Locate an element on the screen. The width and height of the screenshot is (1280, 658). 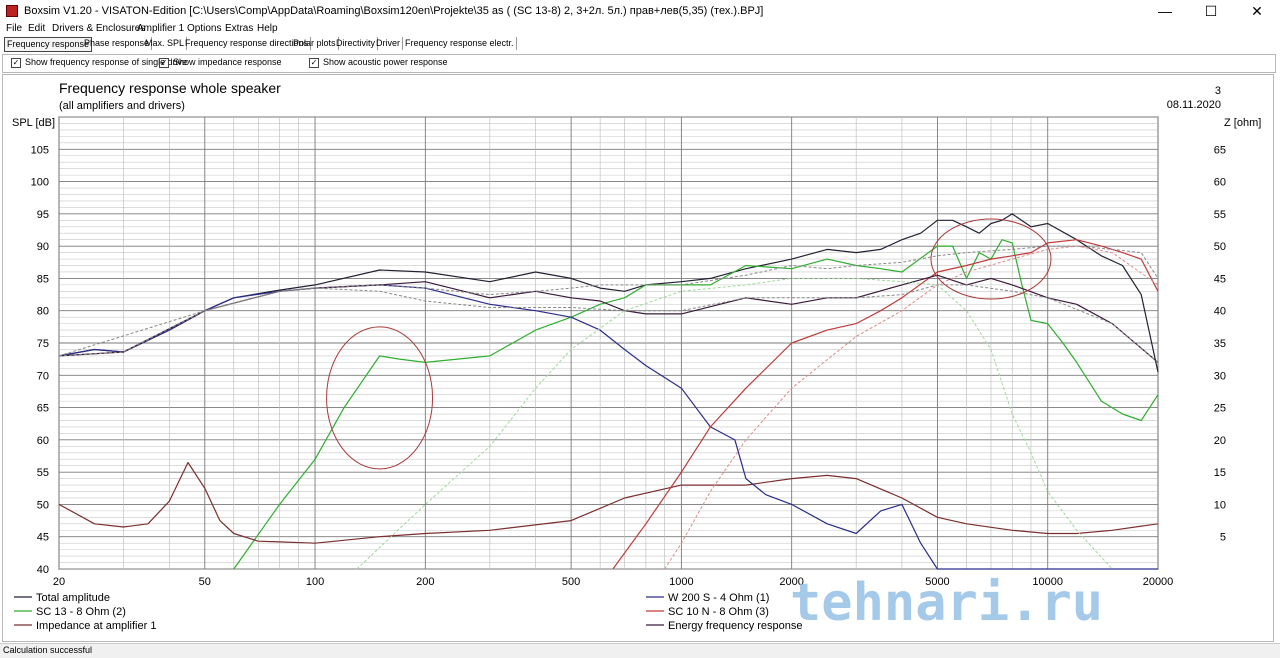
legend-label: Total amplitude is located at coordinates (73, 598).